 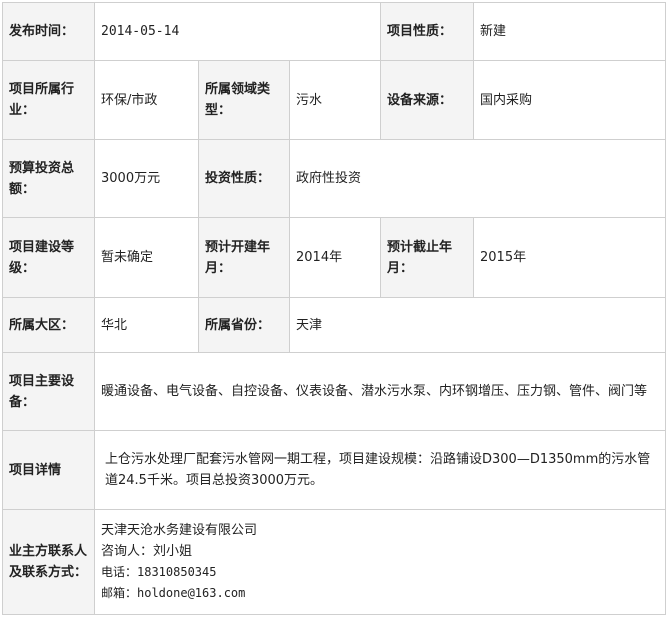 What do you see at coordinates (427, 257) in the screenshot?
I see `planned-end-label: 预计截止年月：` at bounding box center [427, 257].